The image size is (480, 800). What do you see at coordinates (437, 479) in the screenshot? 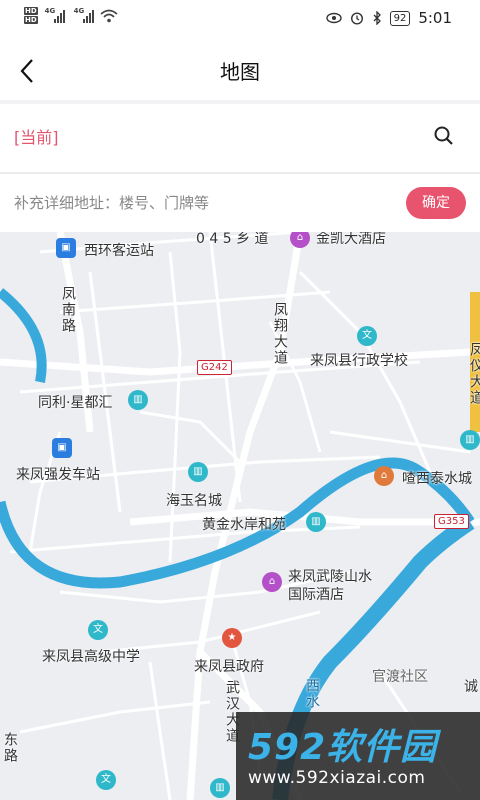
I see `map-label-tangxitai: 喳西泰水城` at bounding box center [437, 479].